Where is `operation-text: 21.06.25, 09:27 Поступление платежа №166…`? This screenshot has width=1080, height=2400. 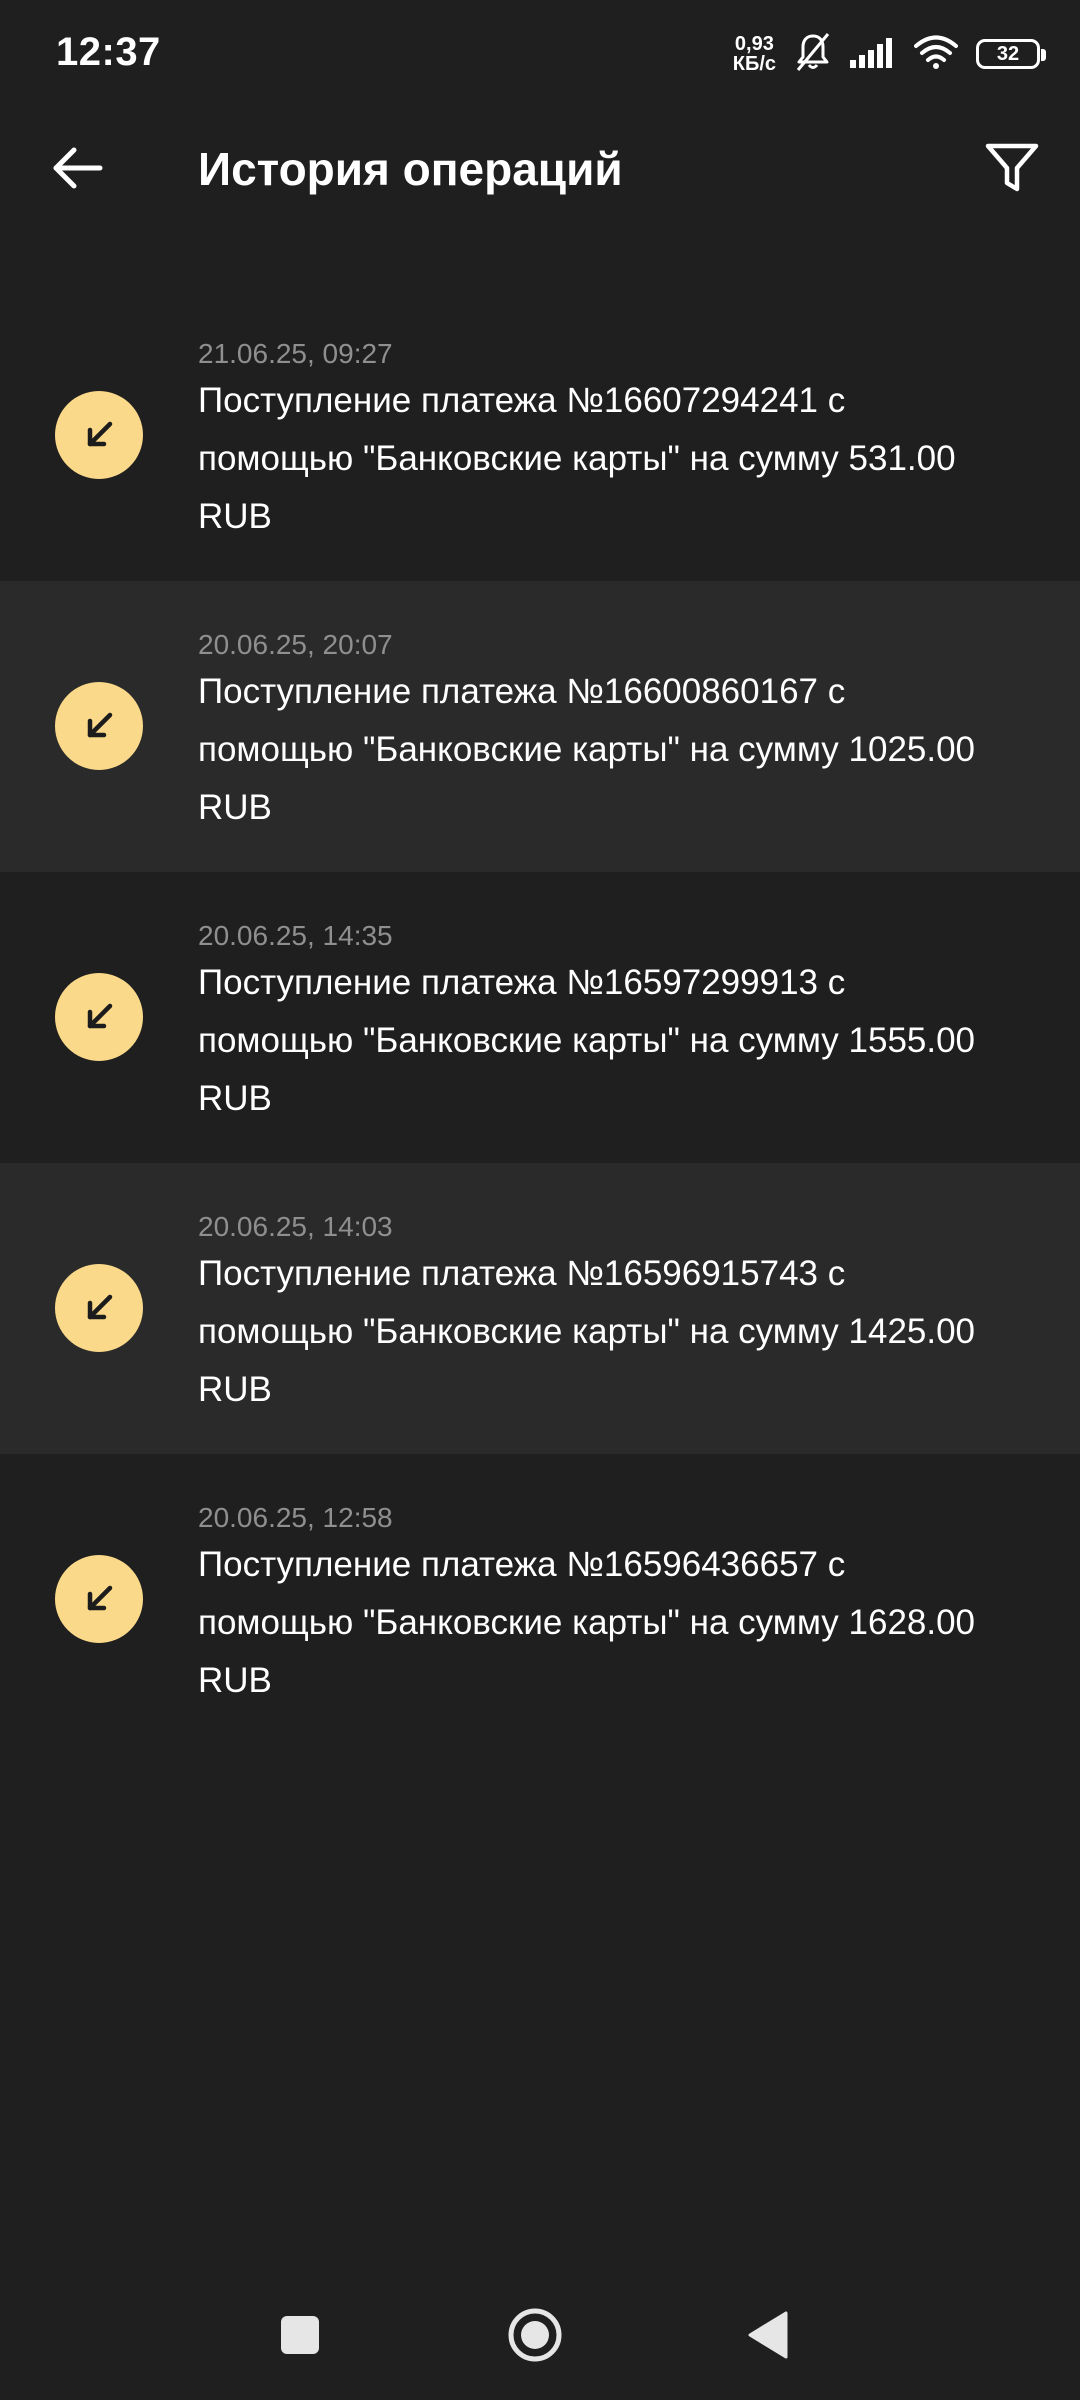
operation-text: 21.06.25, 09:27 Поступление платежа №166… is located at coordinates (598, 442).